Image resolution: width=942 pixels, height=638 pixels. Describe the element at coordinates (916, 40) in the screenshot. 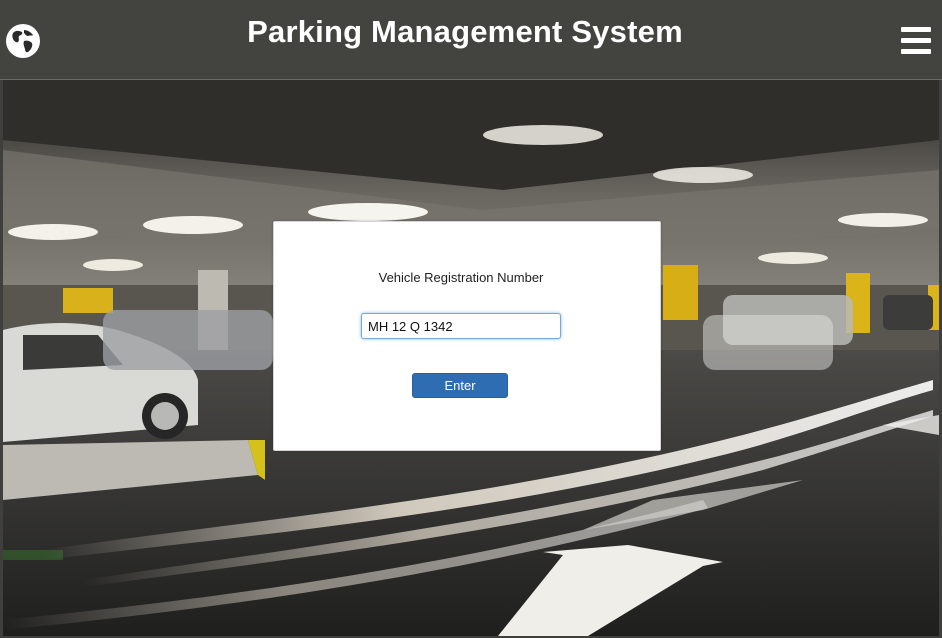

I see `hamburger-menu-icon` at that location.